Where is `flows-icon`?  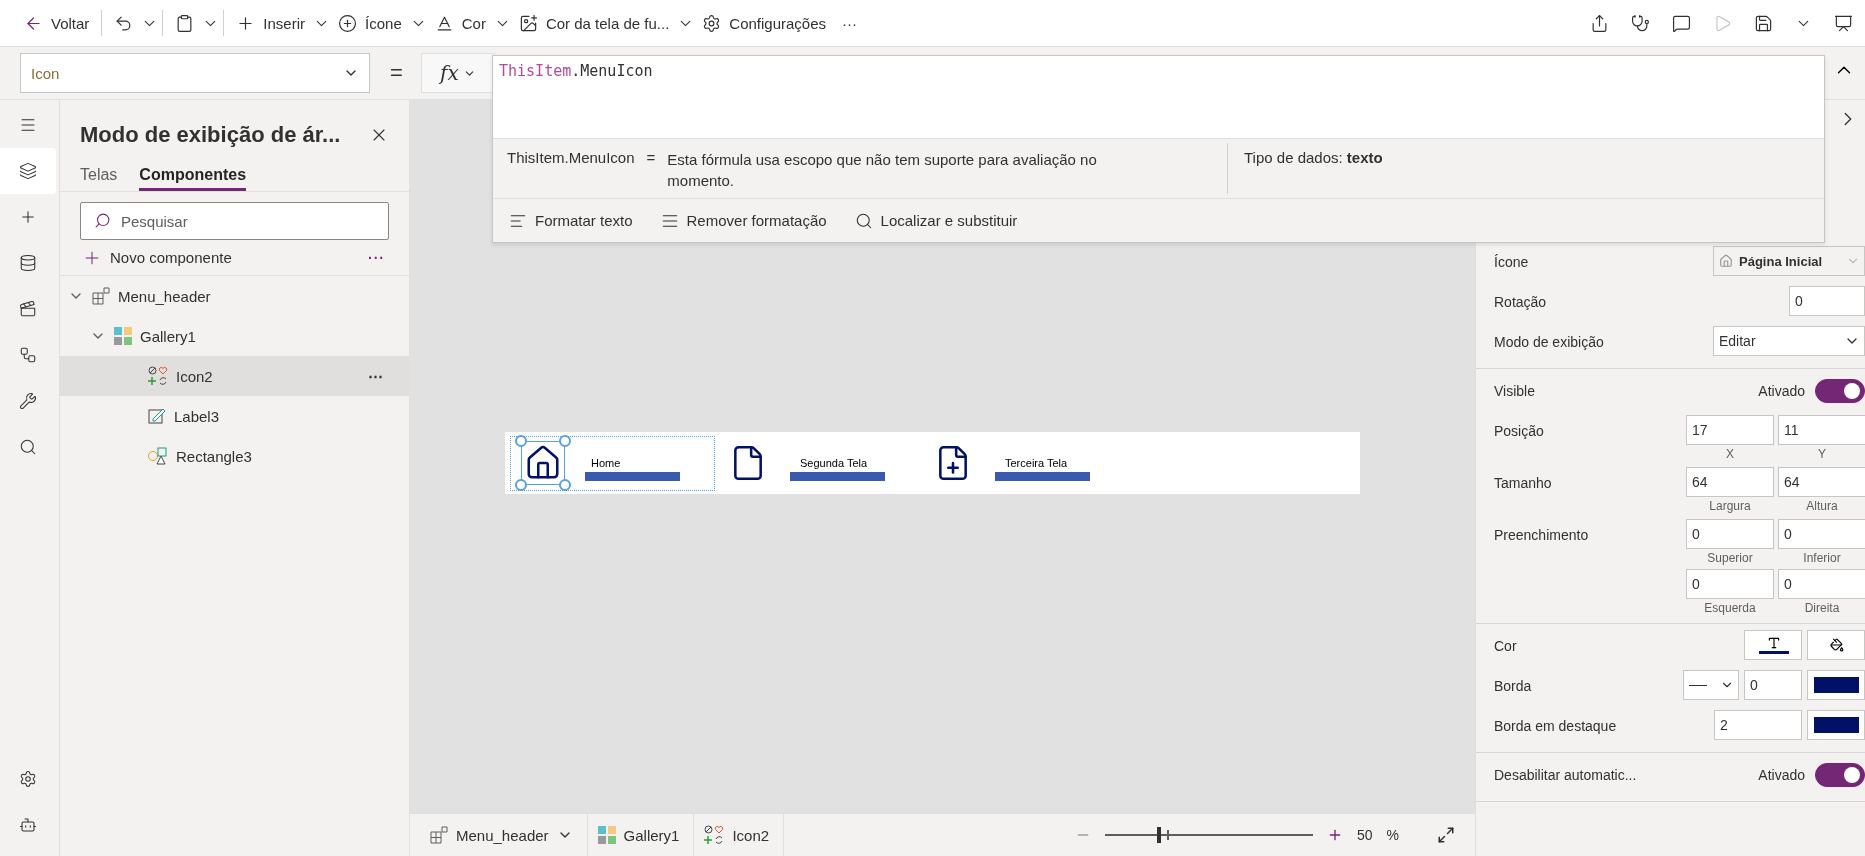
flows-icon is located at coordinates (28, 355).